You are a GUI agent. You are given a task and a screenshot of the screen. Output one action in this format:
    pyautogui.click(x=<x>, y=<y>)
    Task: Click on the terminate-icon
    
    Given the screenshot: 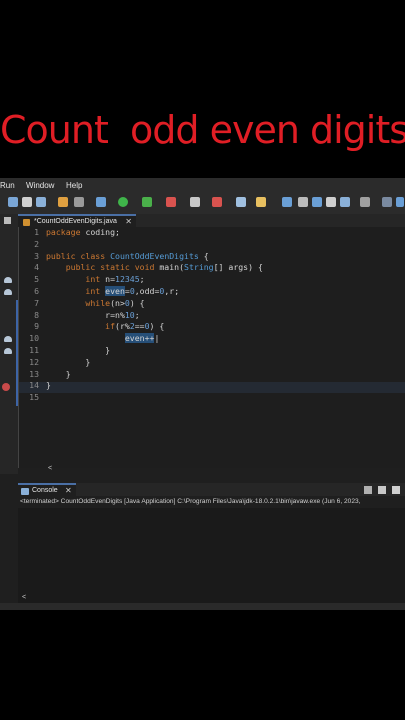 What is the action you would take?
    pyautogui.click(x=368, y=490)
    